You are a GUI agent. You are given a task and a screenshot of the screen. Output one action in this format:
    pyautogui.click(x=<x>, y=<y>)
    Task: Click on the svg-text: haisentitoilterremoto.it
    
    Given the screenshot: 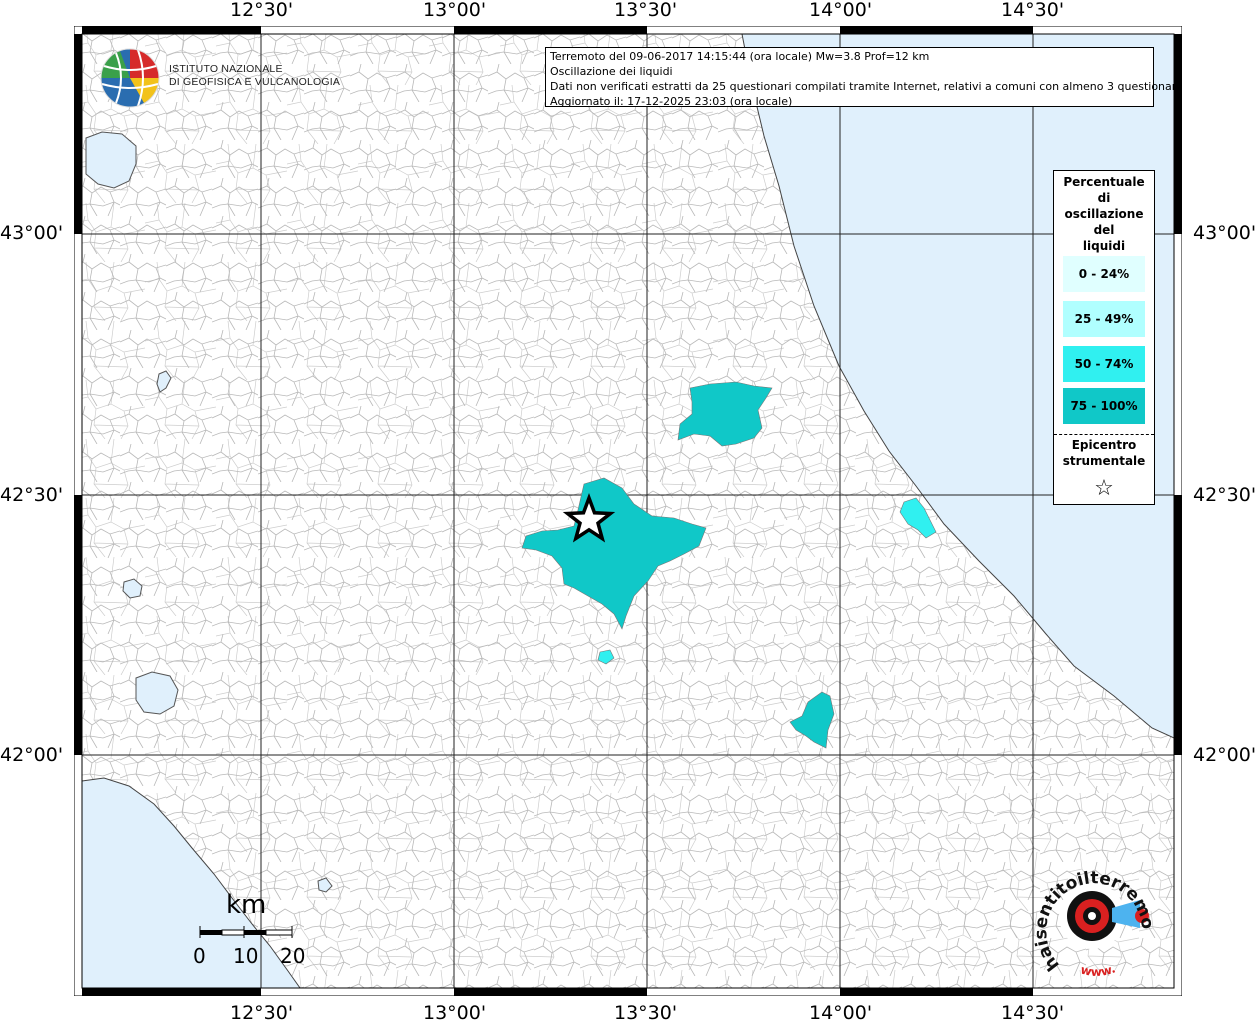 What is the action you would take?
    pyautogui.click(x=1093, y=914)
    